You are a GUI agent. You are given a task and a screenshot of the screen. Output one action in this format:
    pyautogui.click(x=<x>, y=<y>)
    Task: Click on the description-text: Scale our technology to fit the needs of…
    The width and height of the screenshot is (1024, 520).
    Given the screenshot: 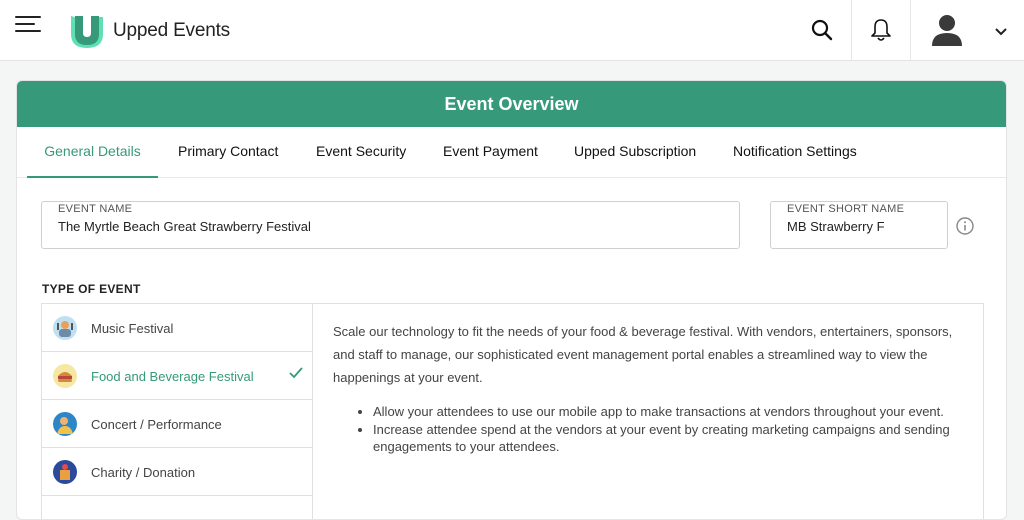 What is the action you would take?
    pyautogui.click(x=643, y=354)
    